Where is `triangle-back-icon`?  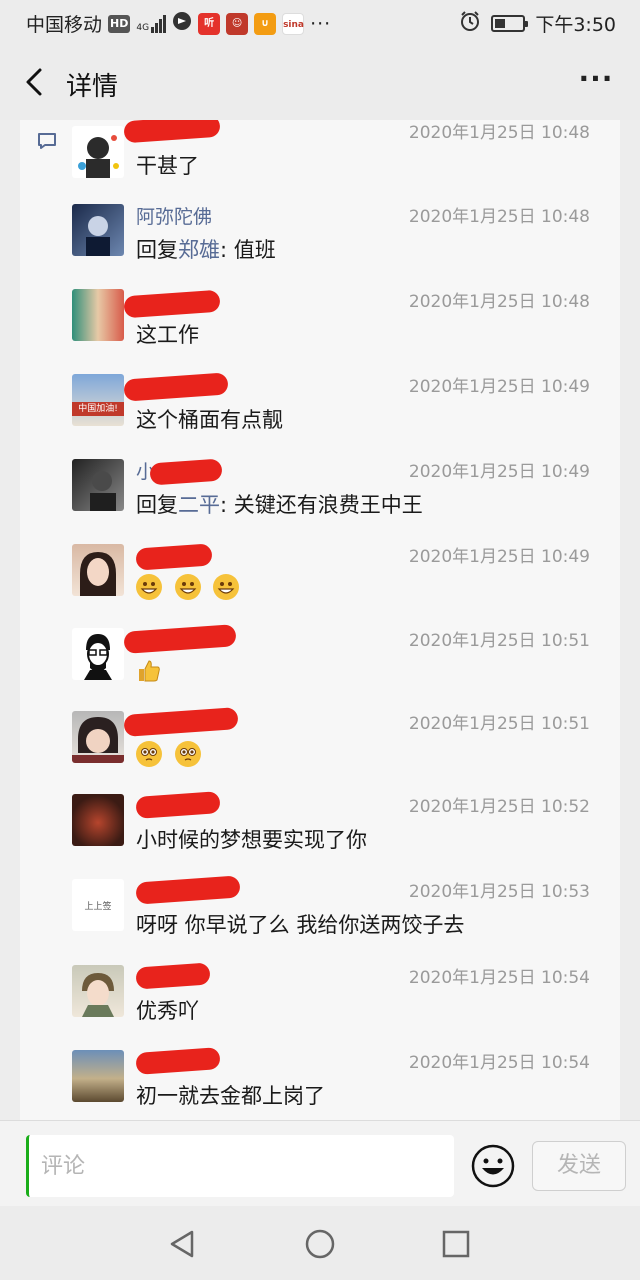 triangle-back-icon is located at coordinates (182, 1244).